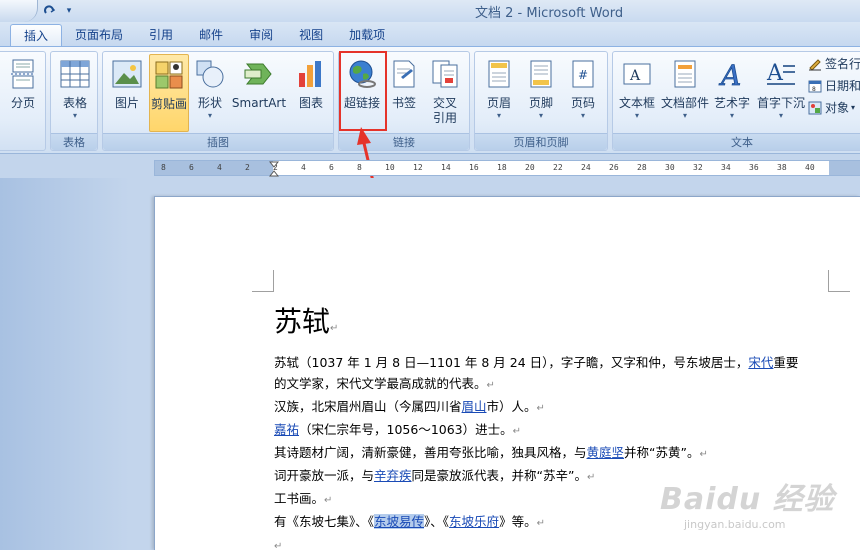 The image size is (860, 550). I want to click on tab-page-layout: 页面布局, so click(99, 35).